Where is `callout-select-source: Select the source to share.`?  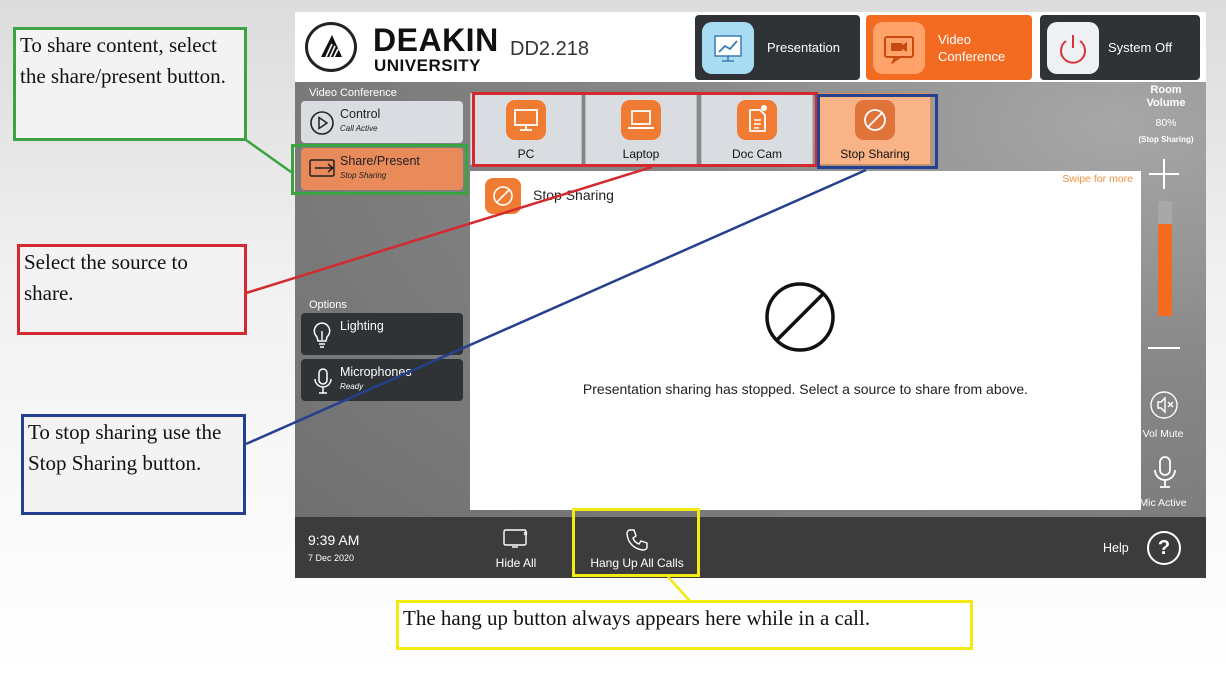
callout-select-source: Select the source to share. is located at coordinates (132, 289).